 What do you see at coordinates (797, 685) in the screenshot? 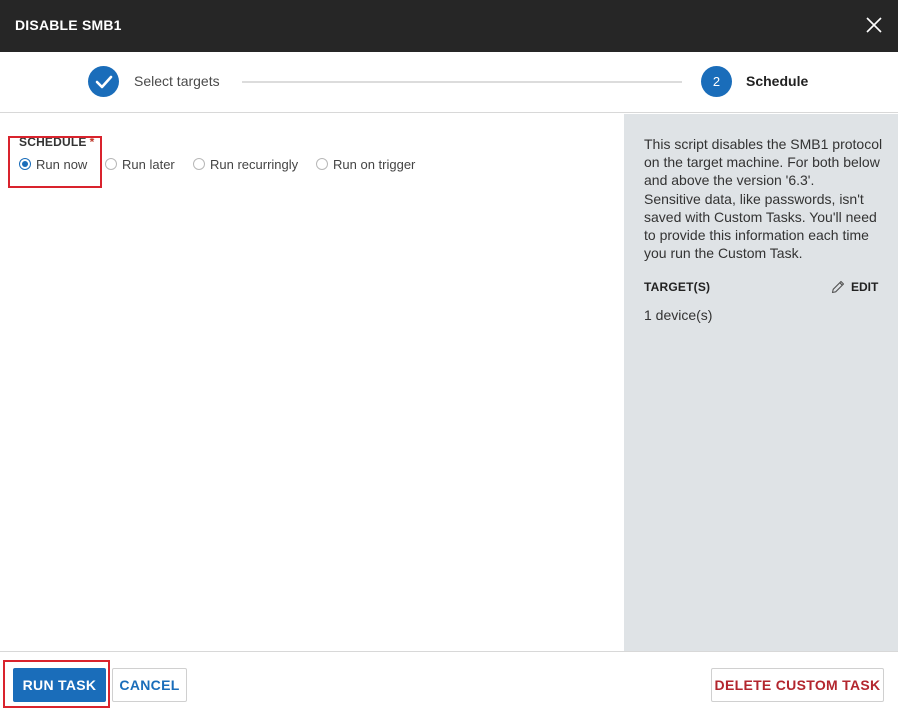
I see `delete-custom-task-button: DELETE CUSTOM TASK` at bounding box center [797, 685].